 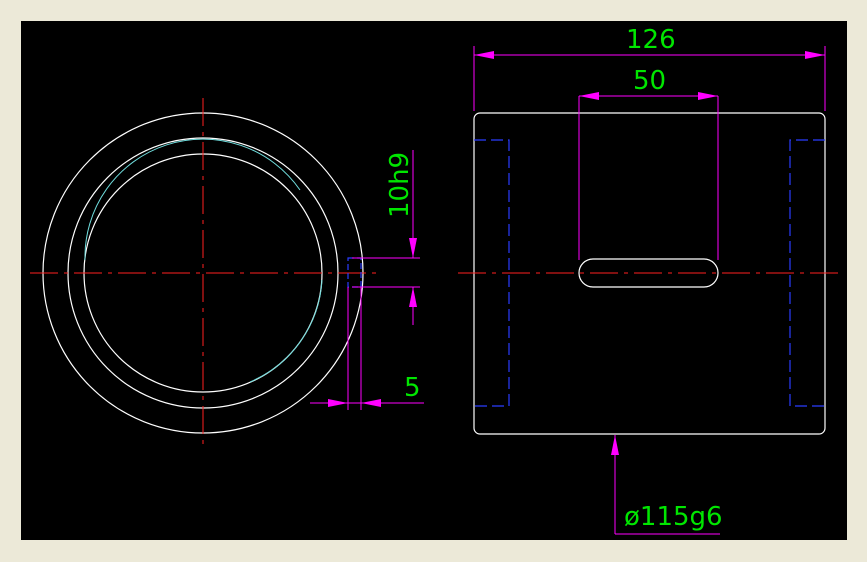 I want to click on dim-key-width-label: 5, so click(x=412, y=388).